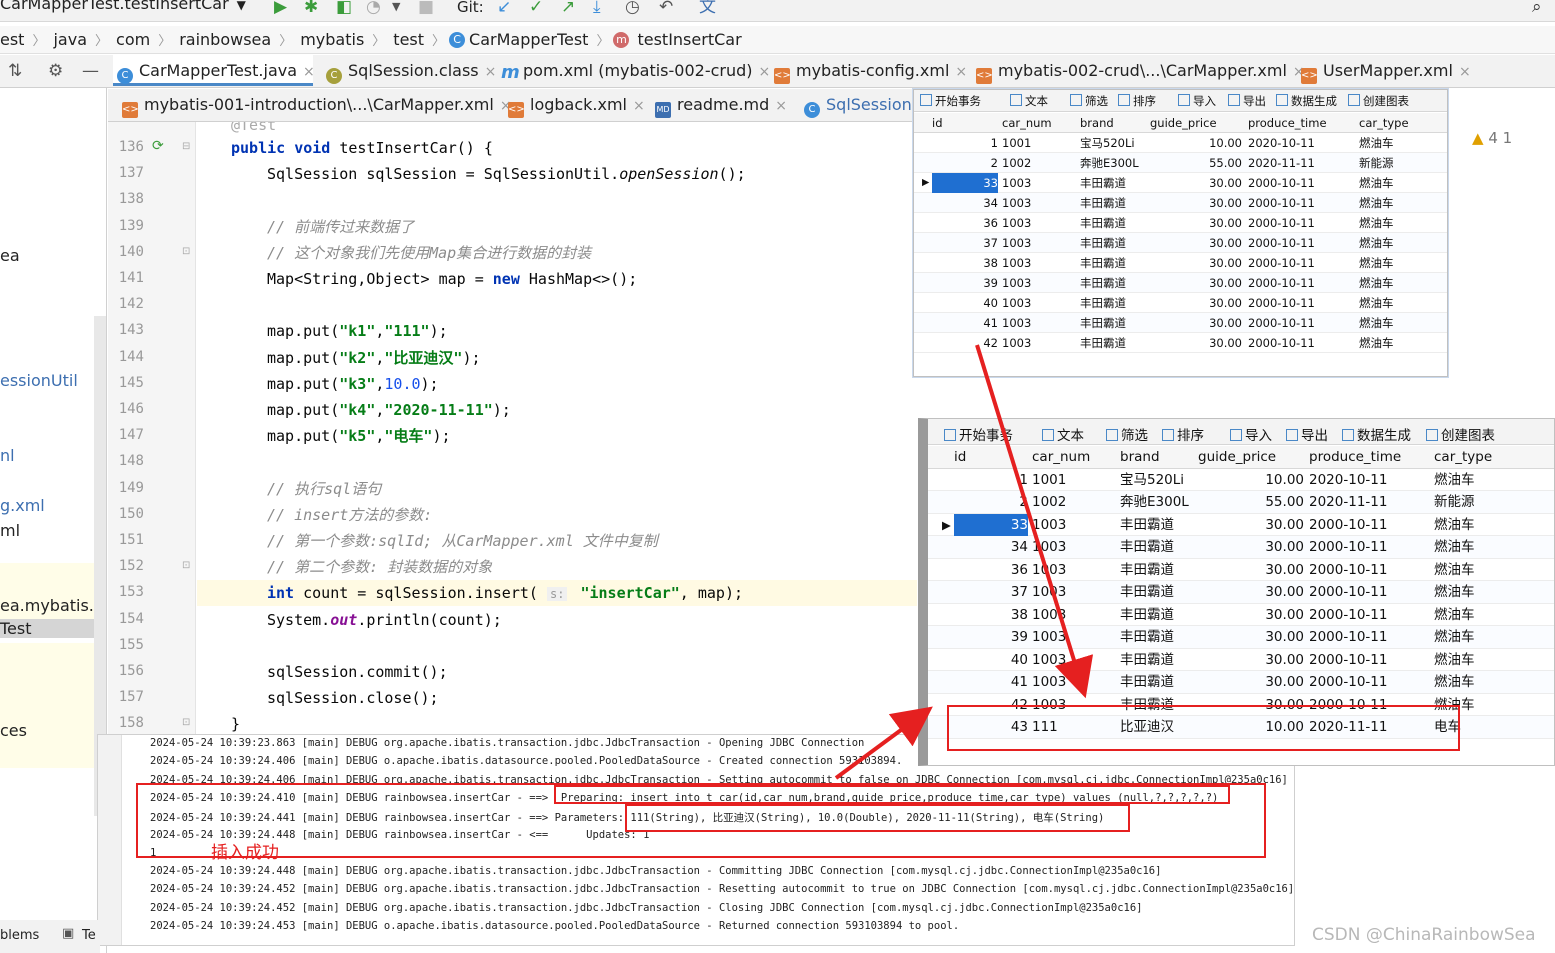 The height and width of the screenshot is (953, 1555). Describe the element at coordinates (10, 255) in the screenshot. I see `project-tree-item: ea` at that location.